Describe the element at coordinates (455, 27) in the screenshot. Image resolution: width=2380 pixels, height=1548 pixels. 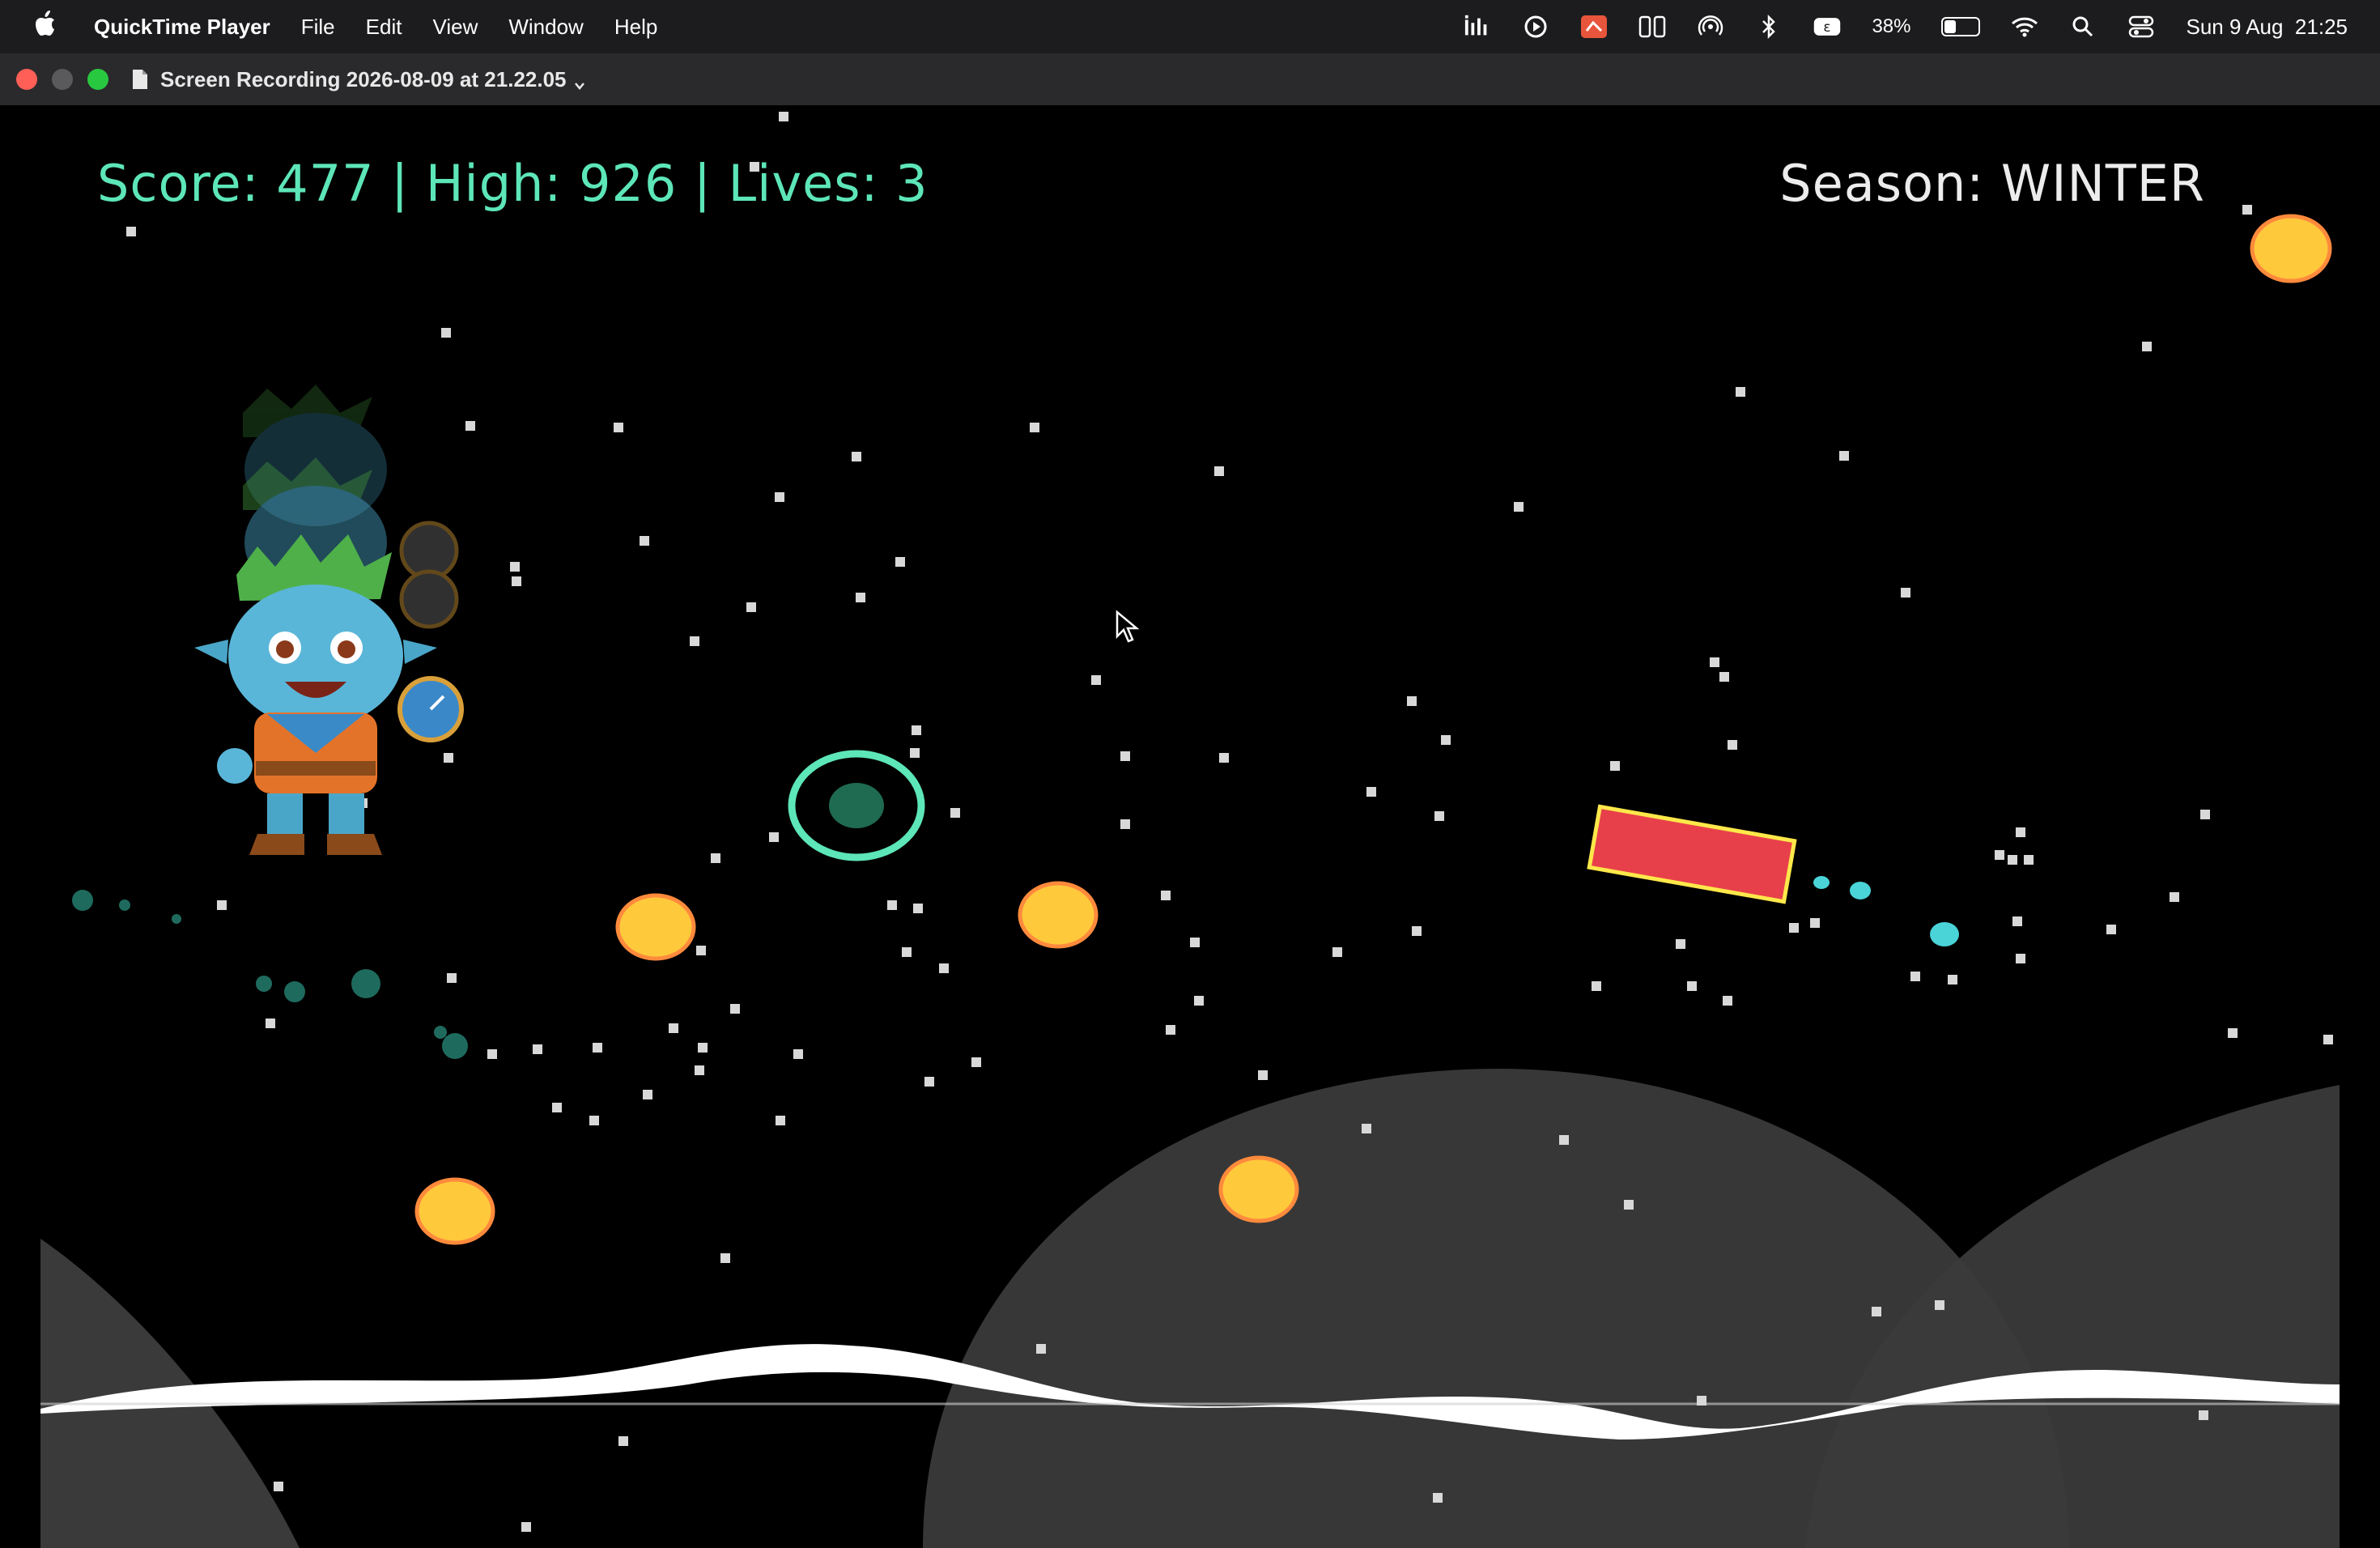
I see `menu-view: View` at that location.